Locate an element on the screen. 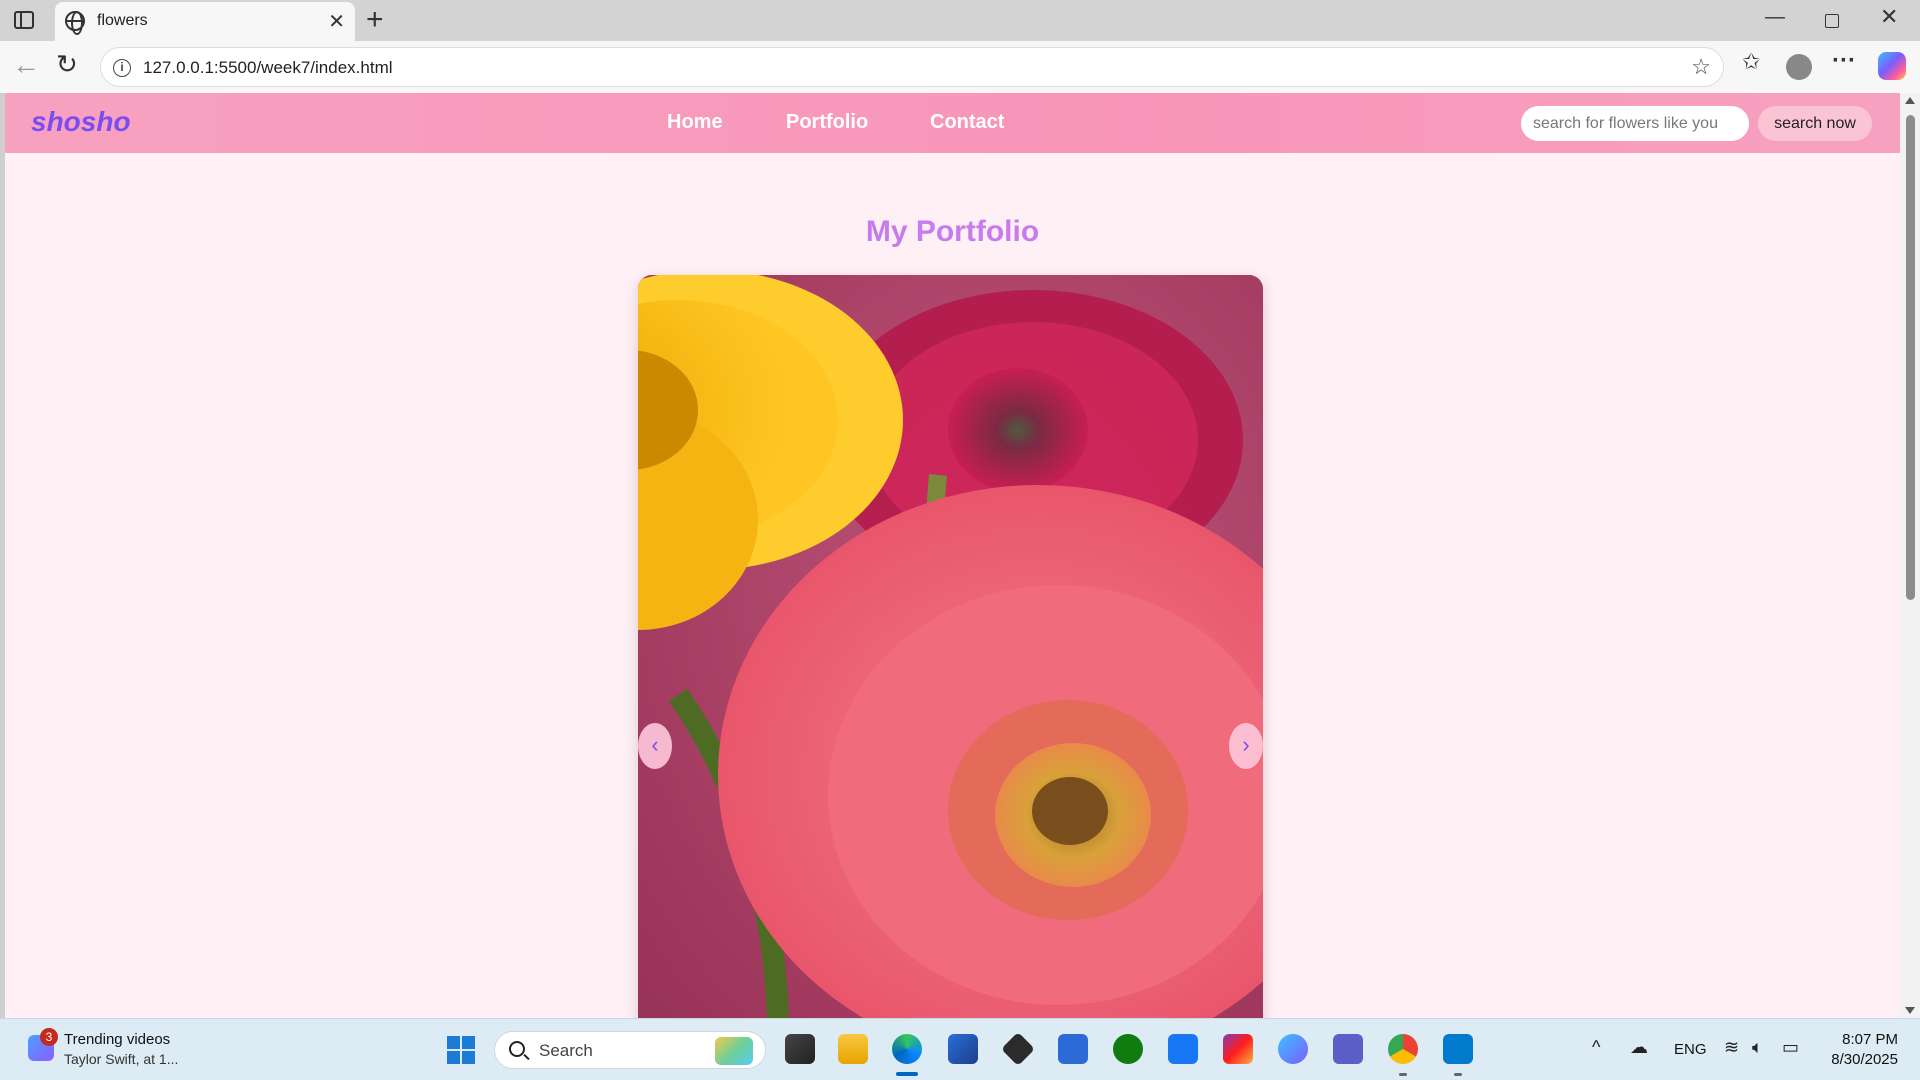 The height and width of the screenshot is (1080, 1920). scroll-up-icon is located at coordinates (1910, 100).